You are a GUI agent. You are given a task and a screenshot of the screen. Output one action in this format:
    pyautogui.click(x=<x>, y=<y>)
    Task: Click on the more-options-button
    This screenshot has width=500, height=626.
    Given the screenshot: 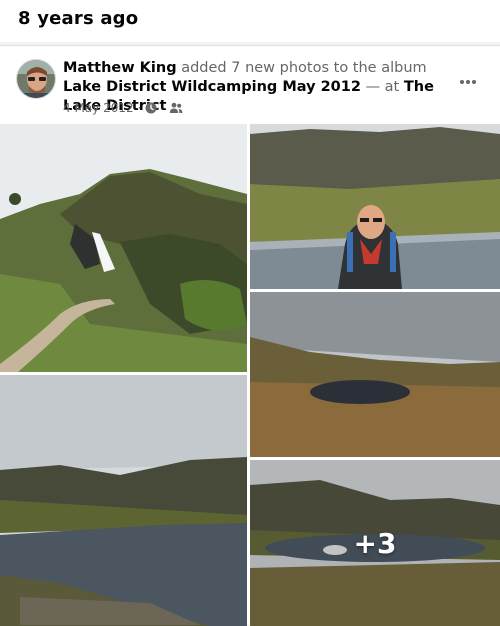 What is the action you would take?
    pyautogui.click(x=468, y=82)
    